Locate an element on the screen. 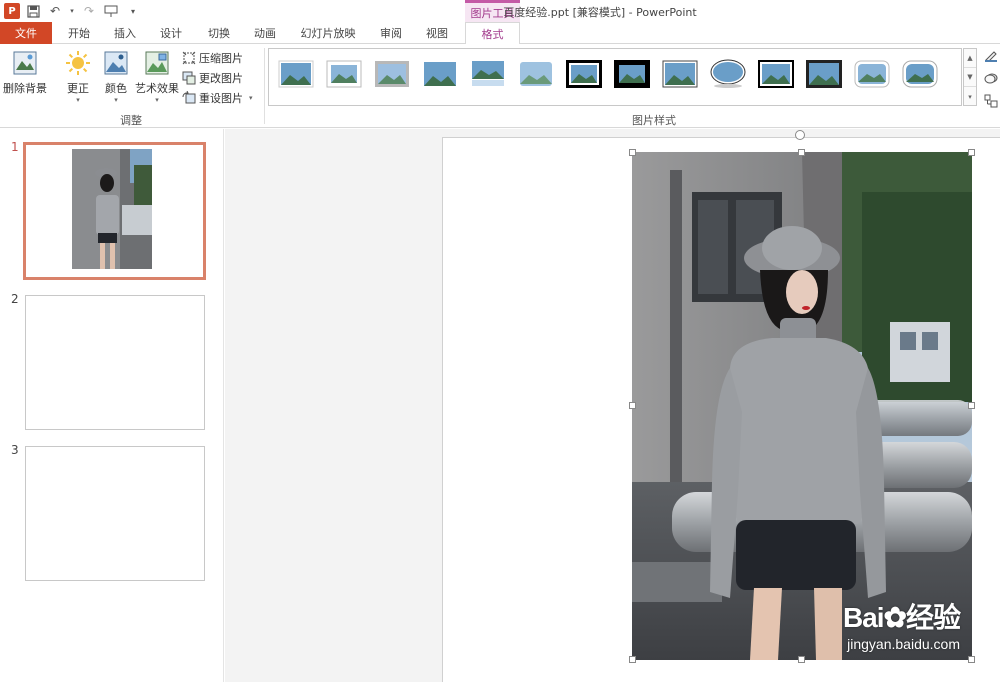  rotate-handle is located at coordinates (800, 135).